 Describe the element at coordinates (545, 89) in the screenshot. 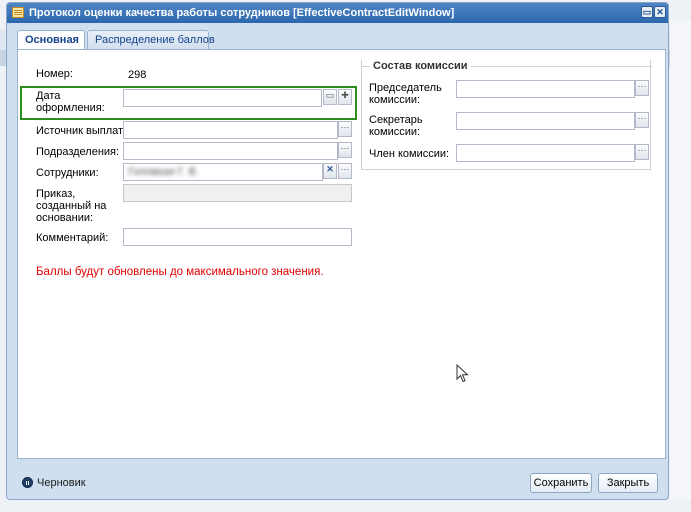

I see `chair-input` at that location.